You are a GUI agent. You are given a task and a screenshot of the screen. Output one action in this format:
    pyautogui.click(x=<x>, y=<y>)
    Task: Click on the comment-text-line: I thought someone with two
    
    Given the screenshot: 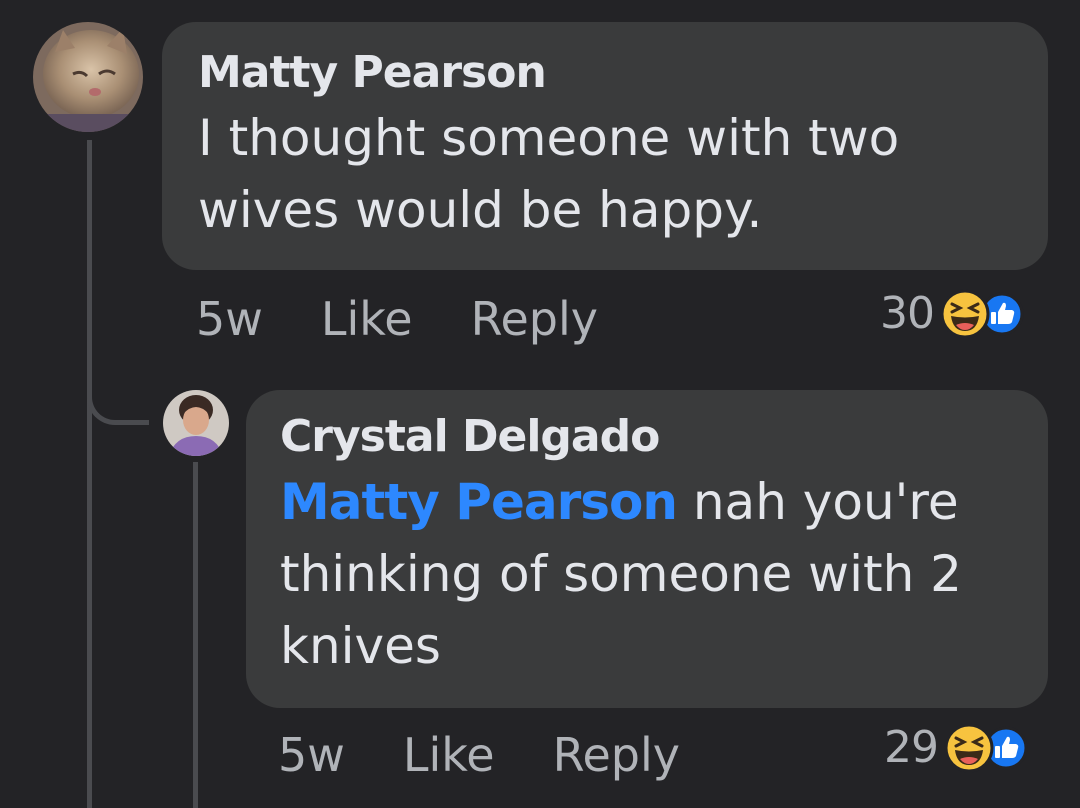 What is the action you would take?
    pyautogui.click(x=549, y=138)
    